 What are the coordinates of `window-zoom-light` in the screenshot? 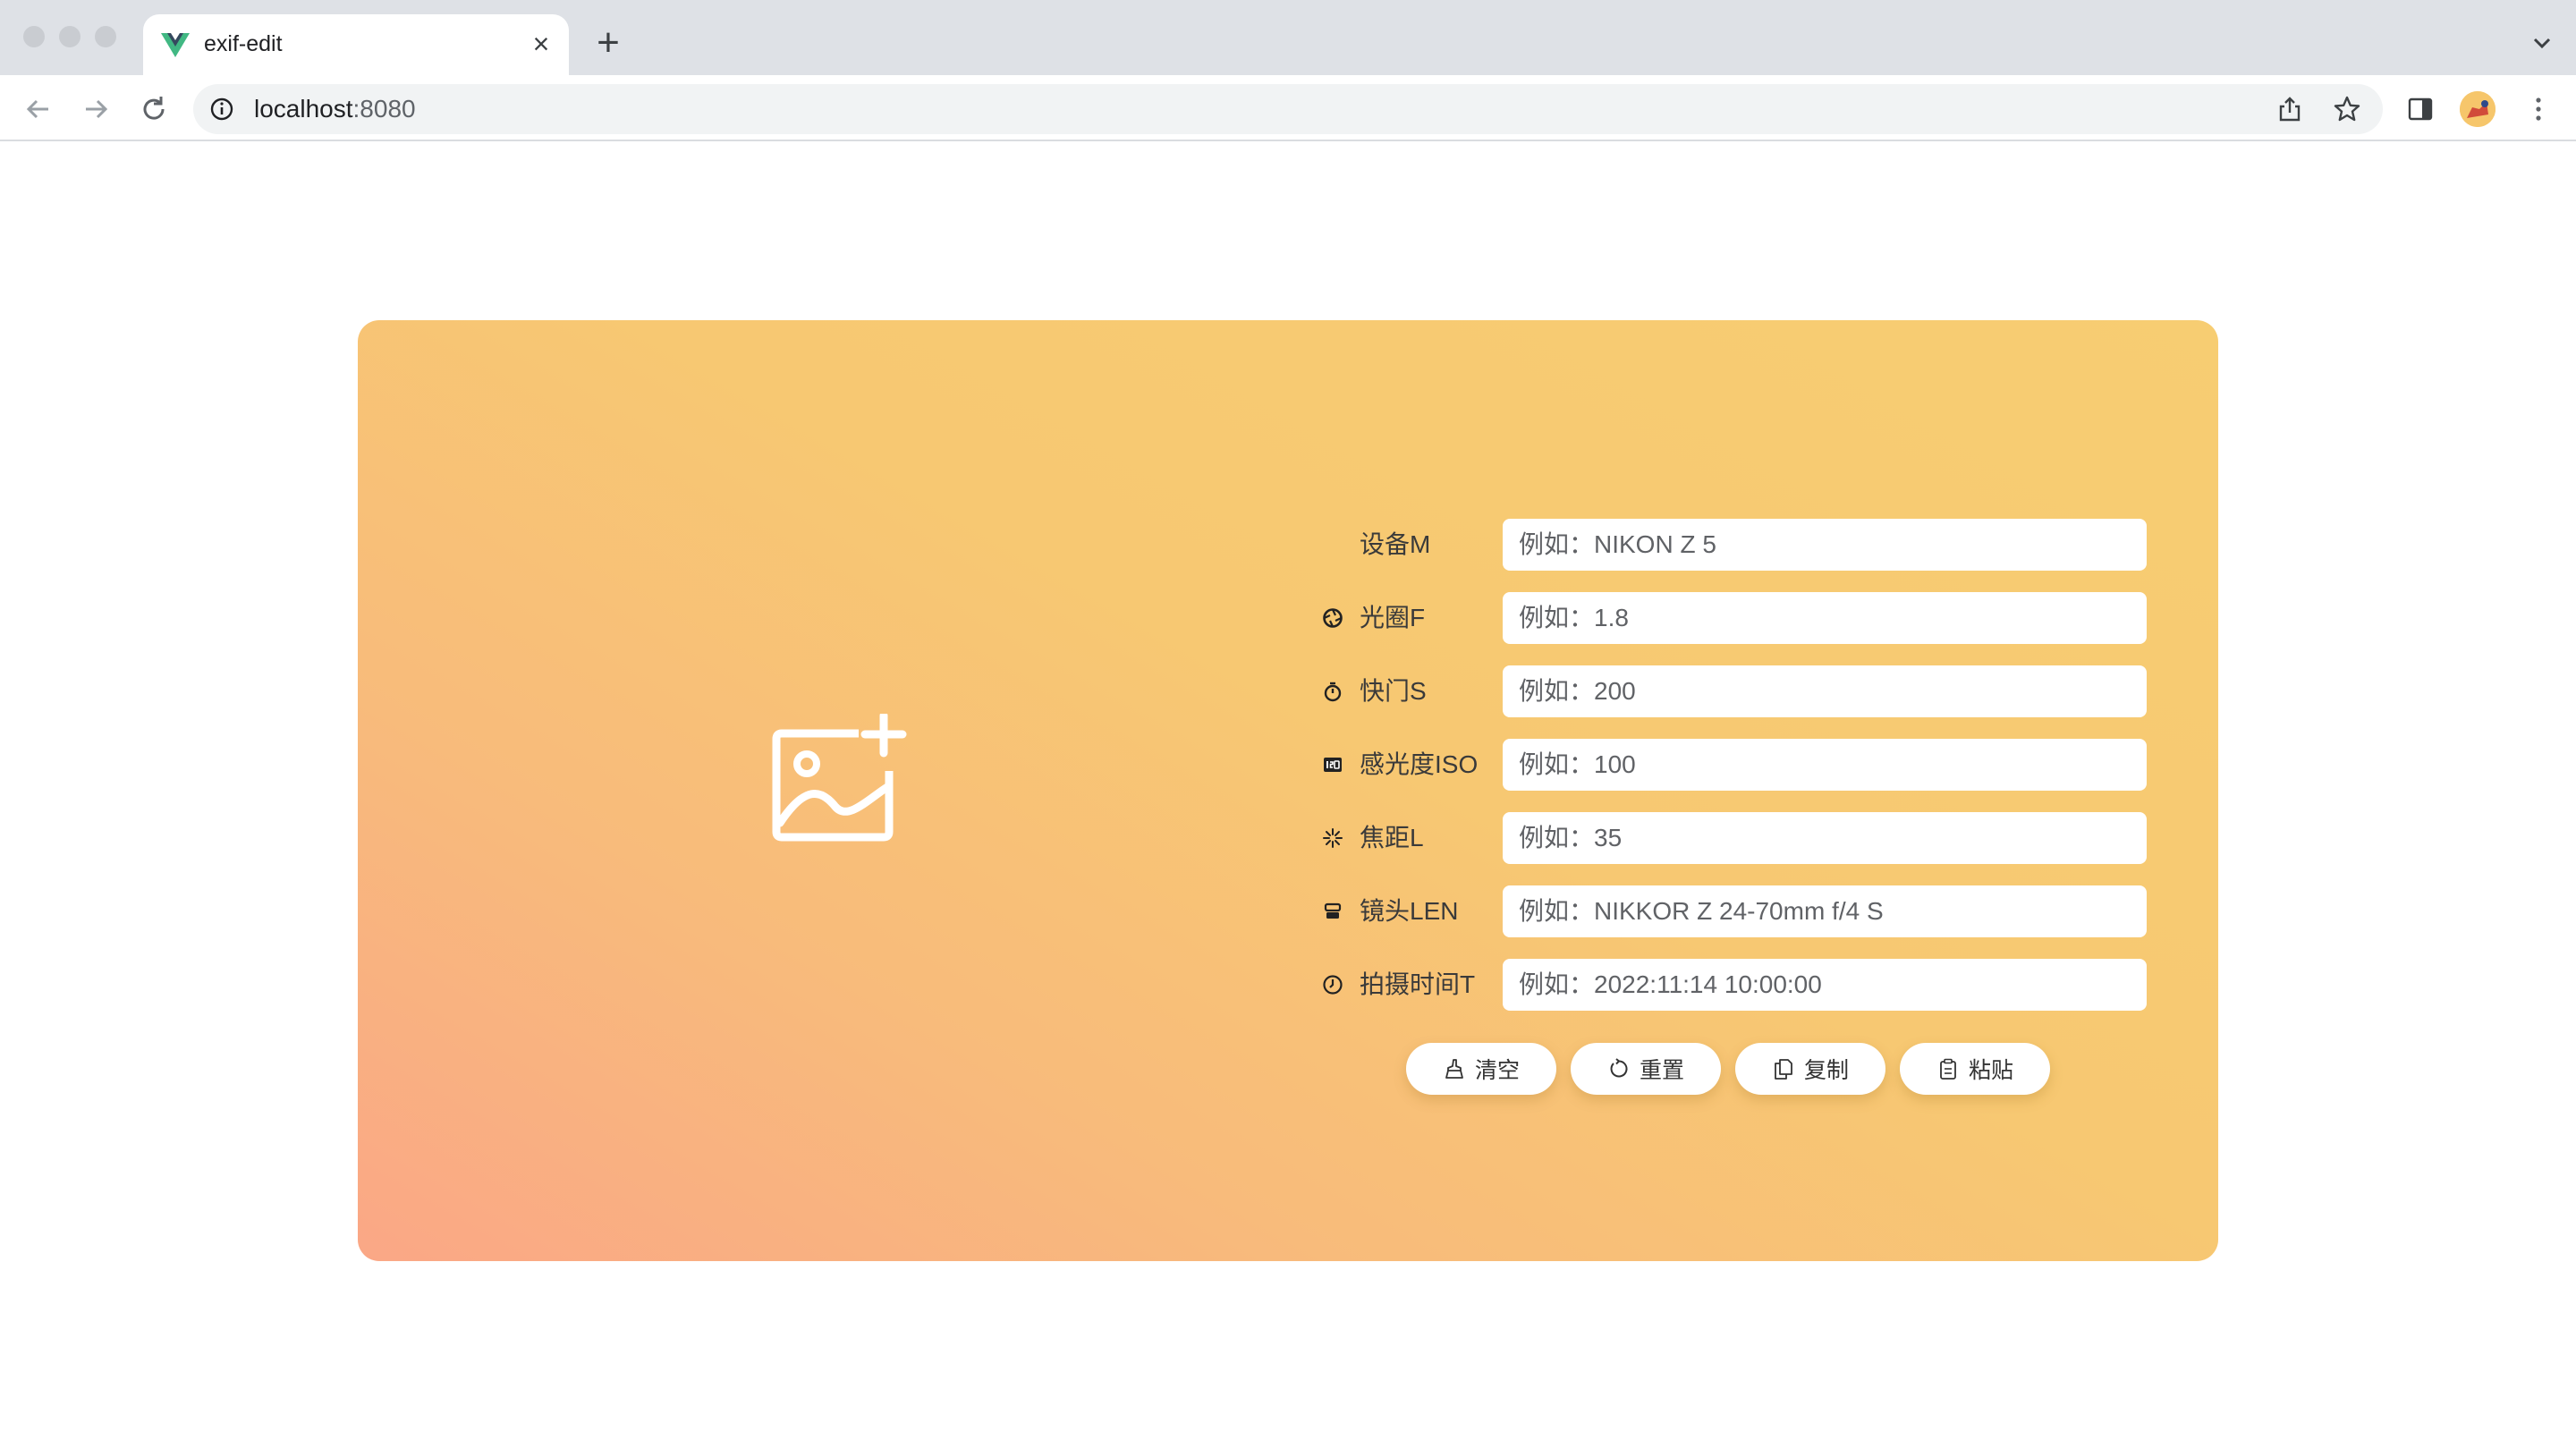 It's located at (105, 36).